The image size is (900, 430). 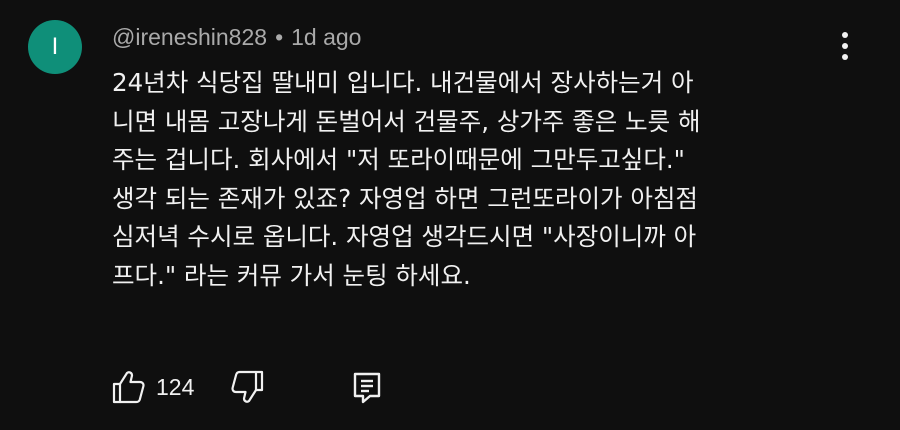 I want to click on avatar-letter: I, so click(x=55, y=46).